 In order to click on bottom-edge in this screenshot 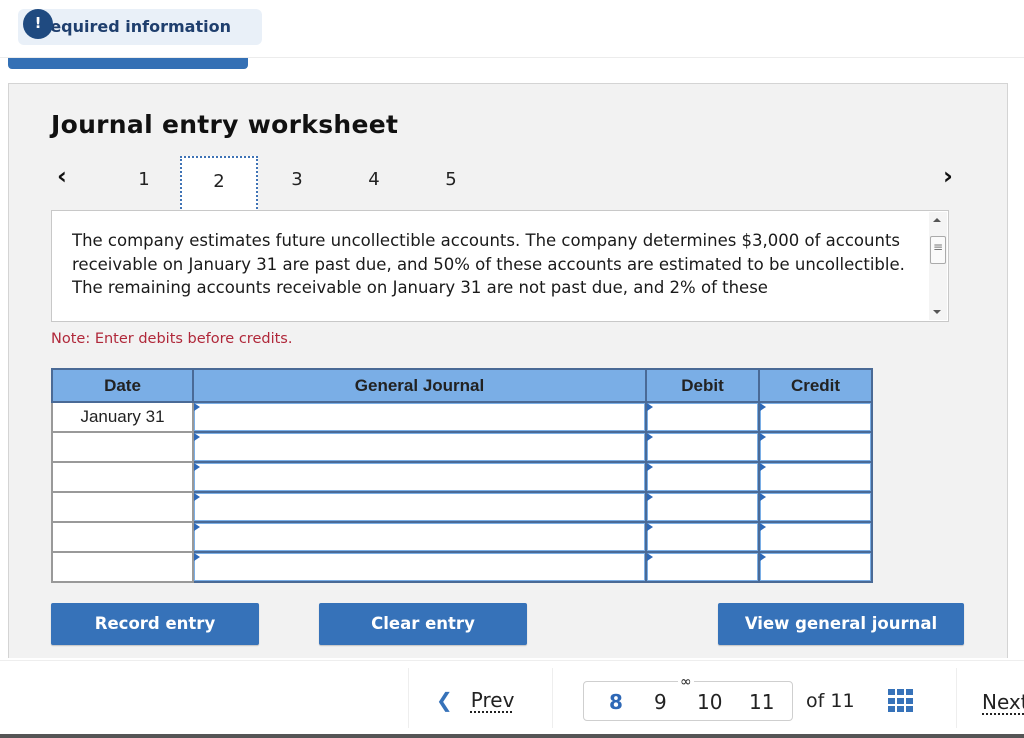, I will do `click(512, 736)`.